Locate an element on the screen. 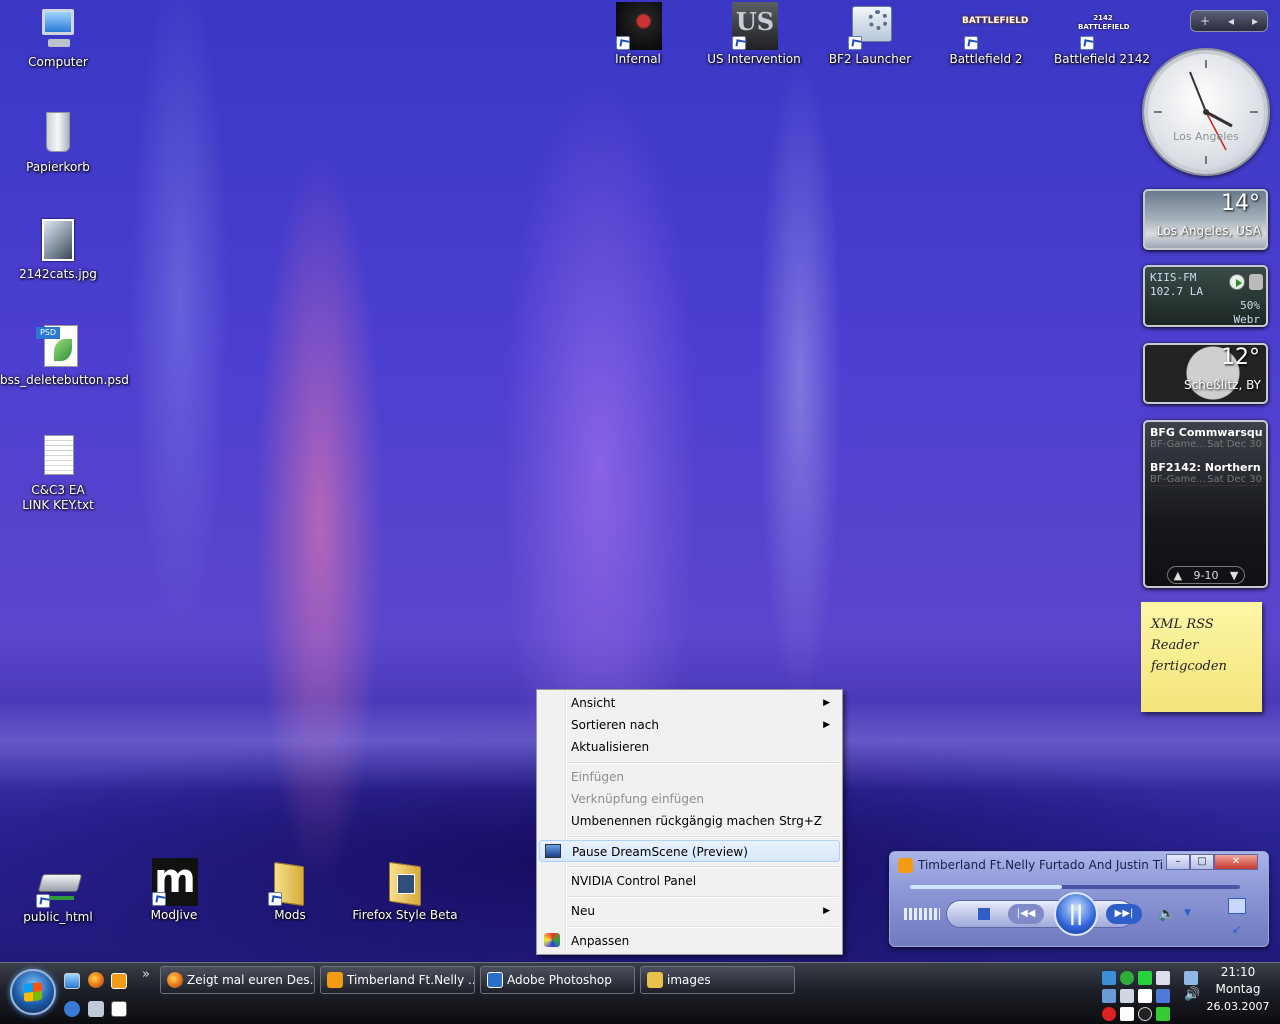 This screenshot has height=1024, width=1280. menu-item-verknuepfung-einfuegen: Verknüpfung einfügen is located at coordinates (689, 799).